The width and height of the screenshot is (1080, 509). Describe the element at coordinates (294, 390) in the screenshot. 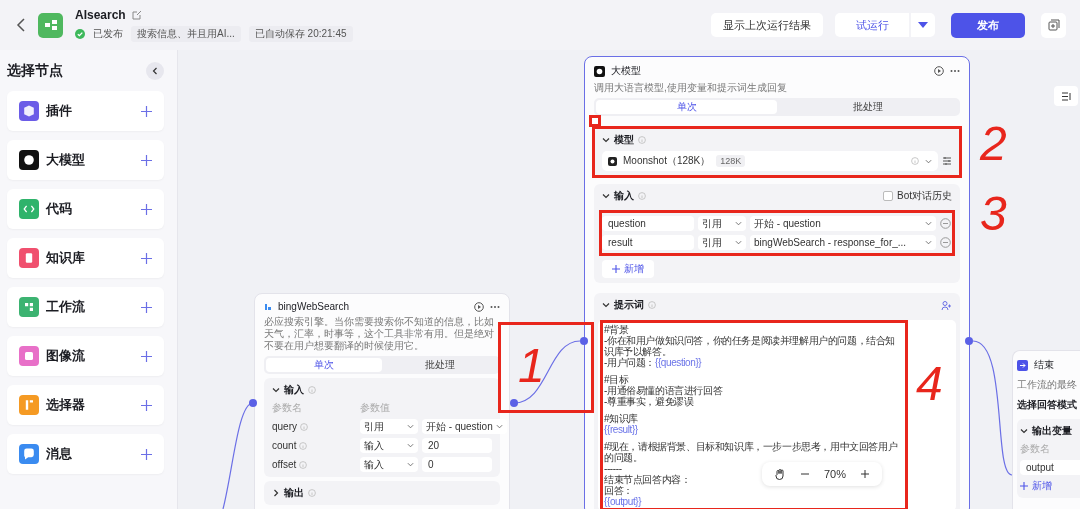

I see `section-title: 输入` at that location.